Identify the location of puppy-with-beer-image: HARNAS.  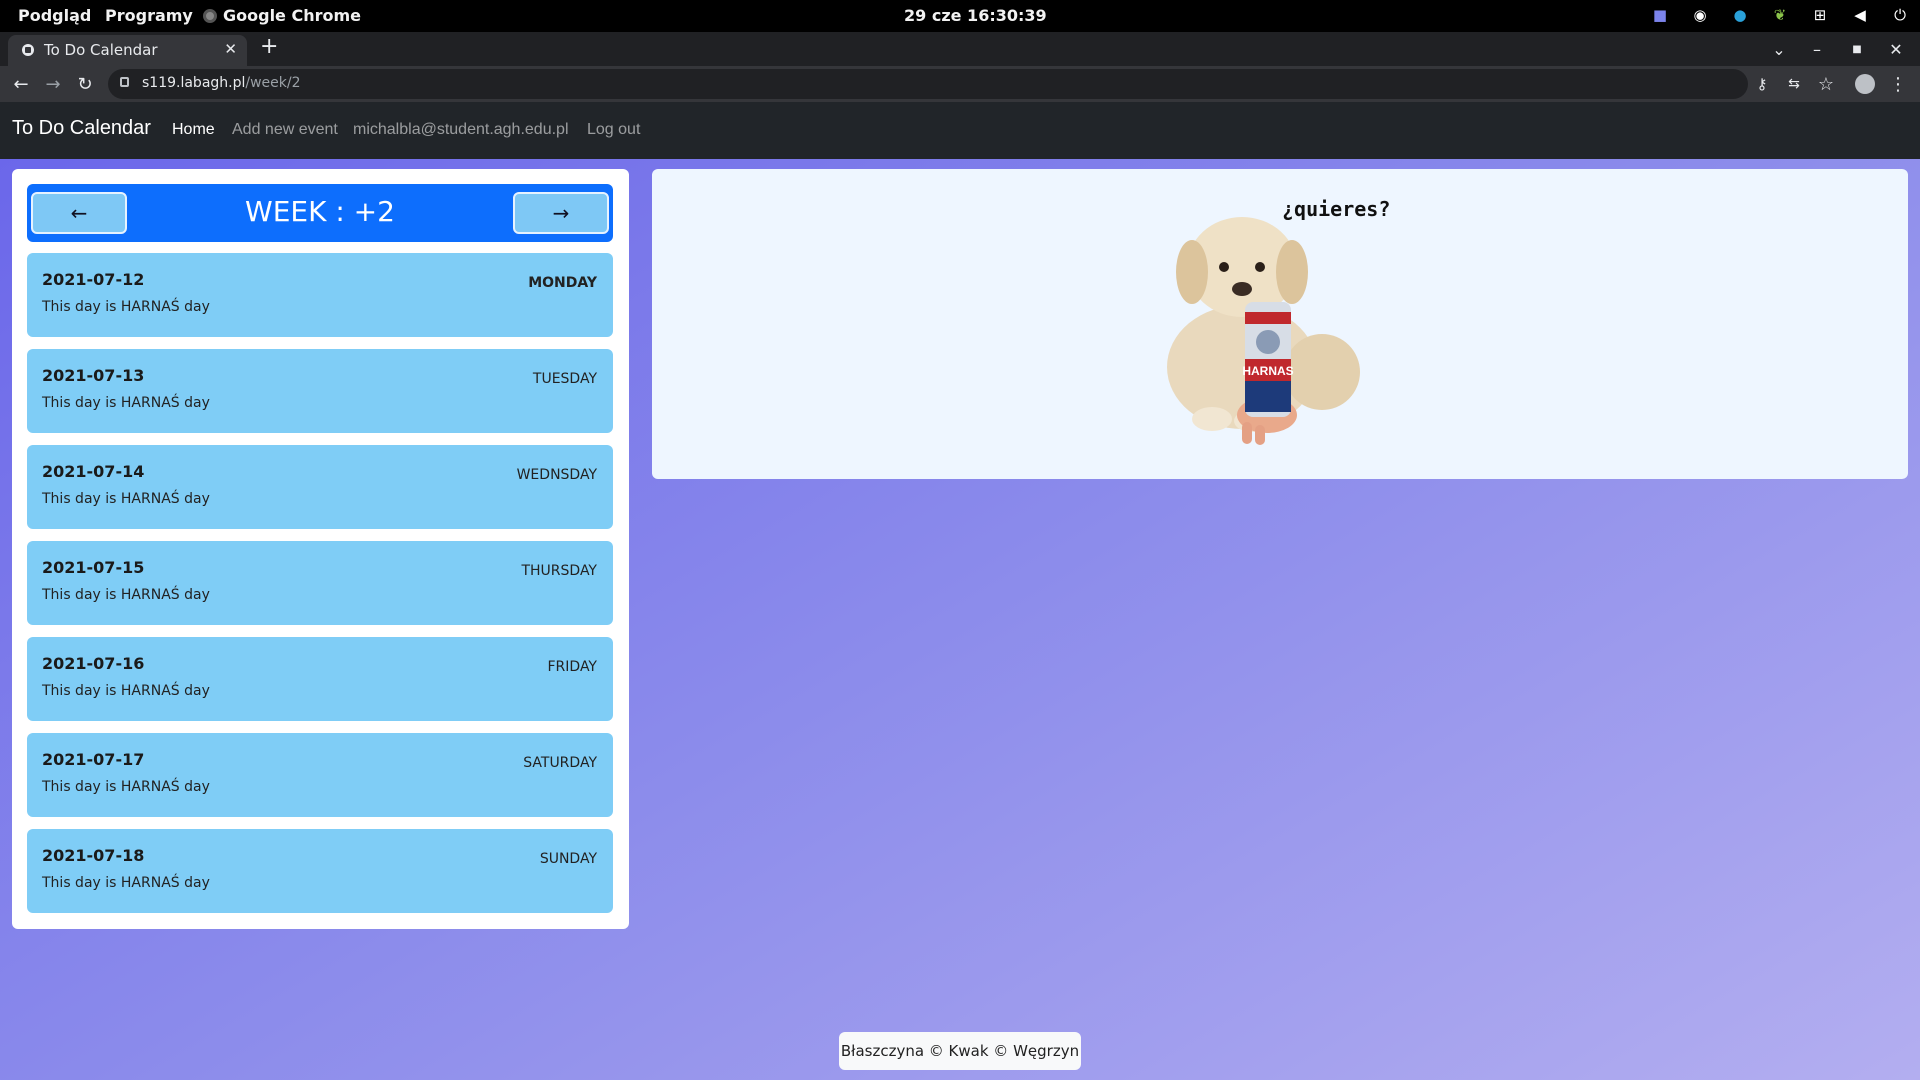
(1263, 331).